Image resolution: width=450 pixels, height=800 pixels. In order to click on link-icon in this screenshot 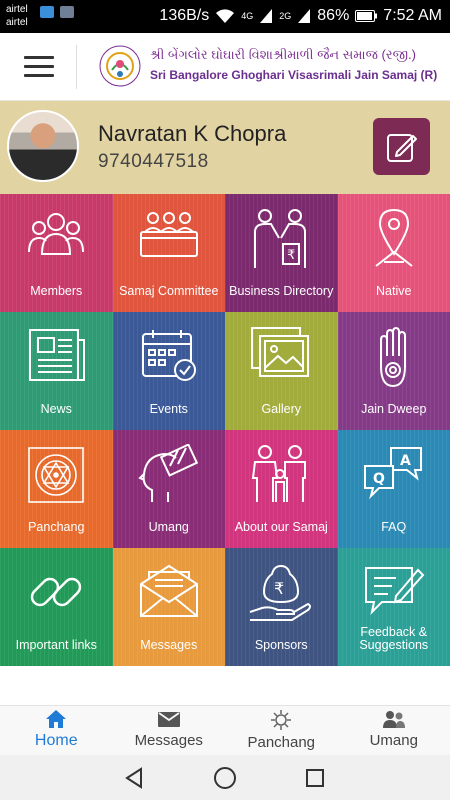, I will do `click(56, 592)`.